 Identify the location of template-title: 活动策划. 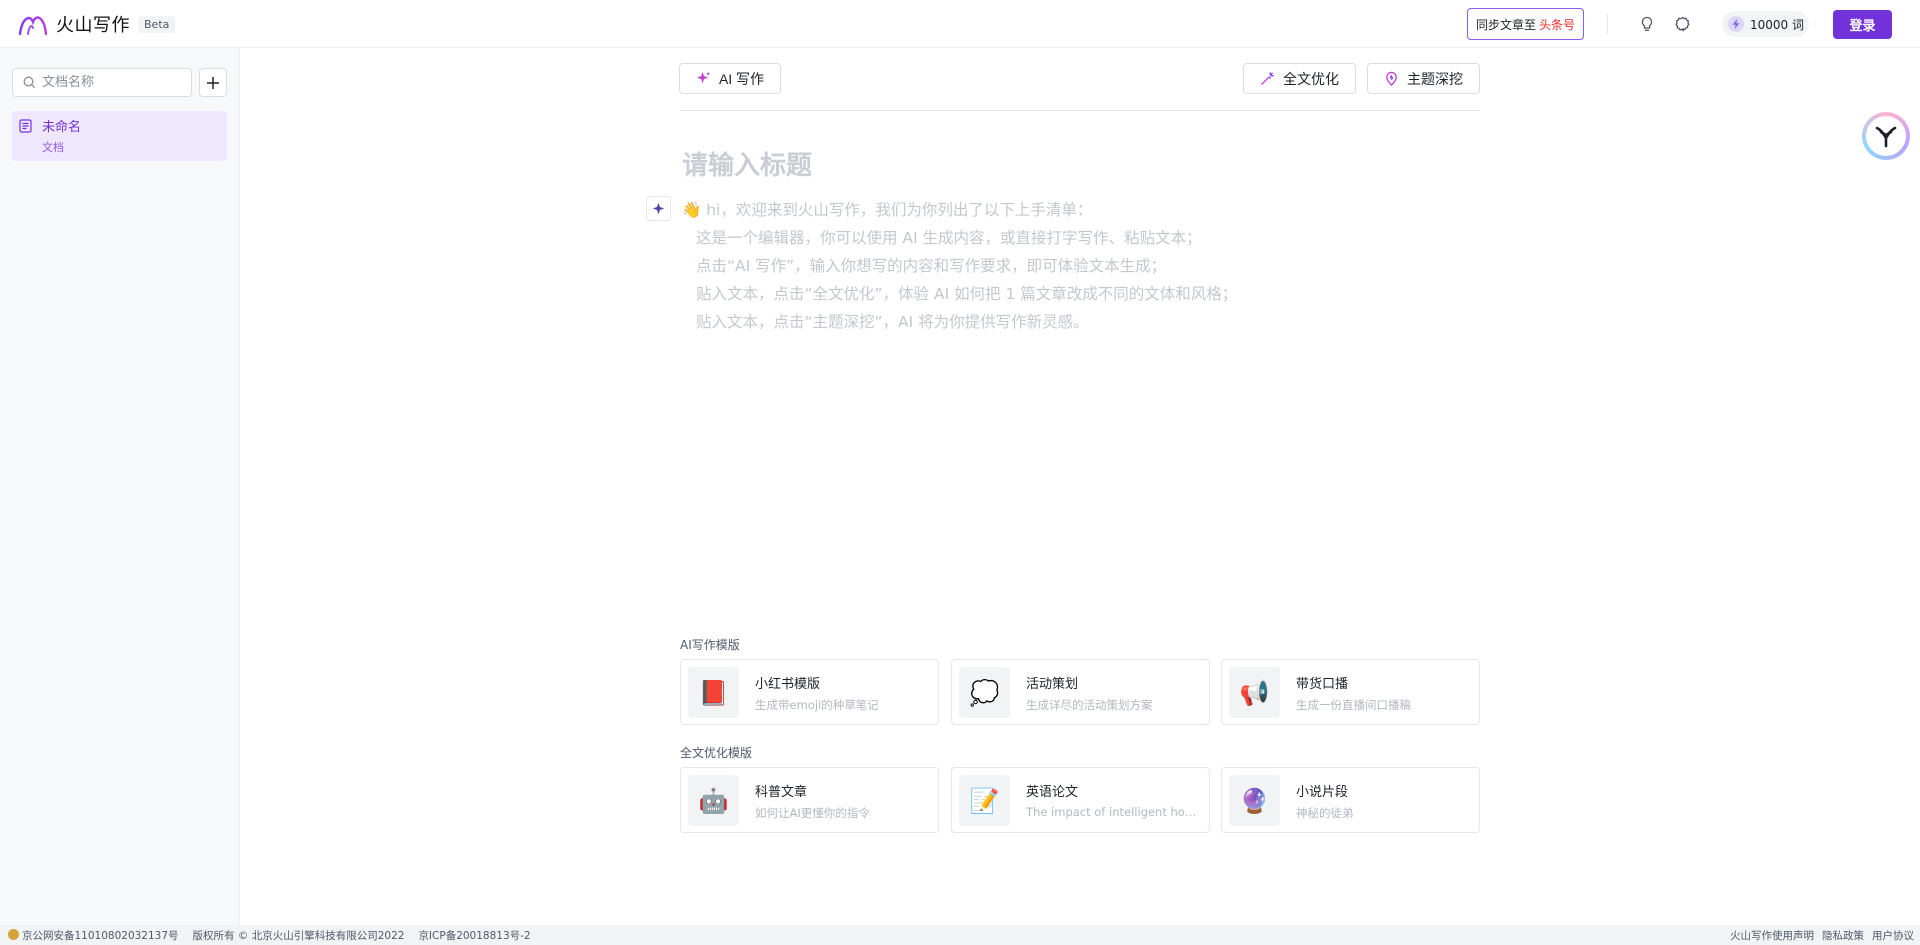
(1052, 684).